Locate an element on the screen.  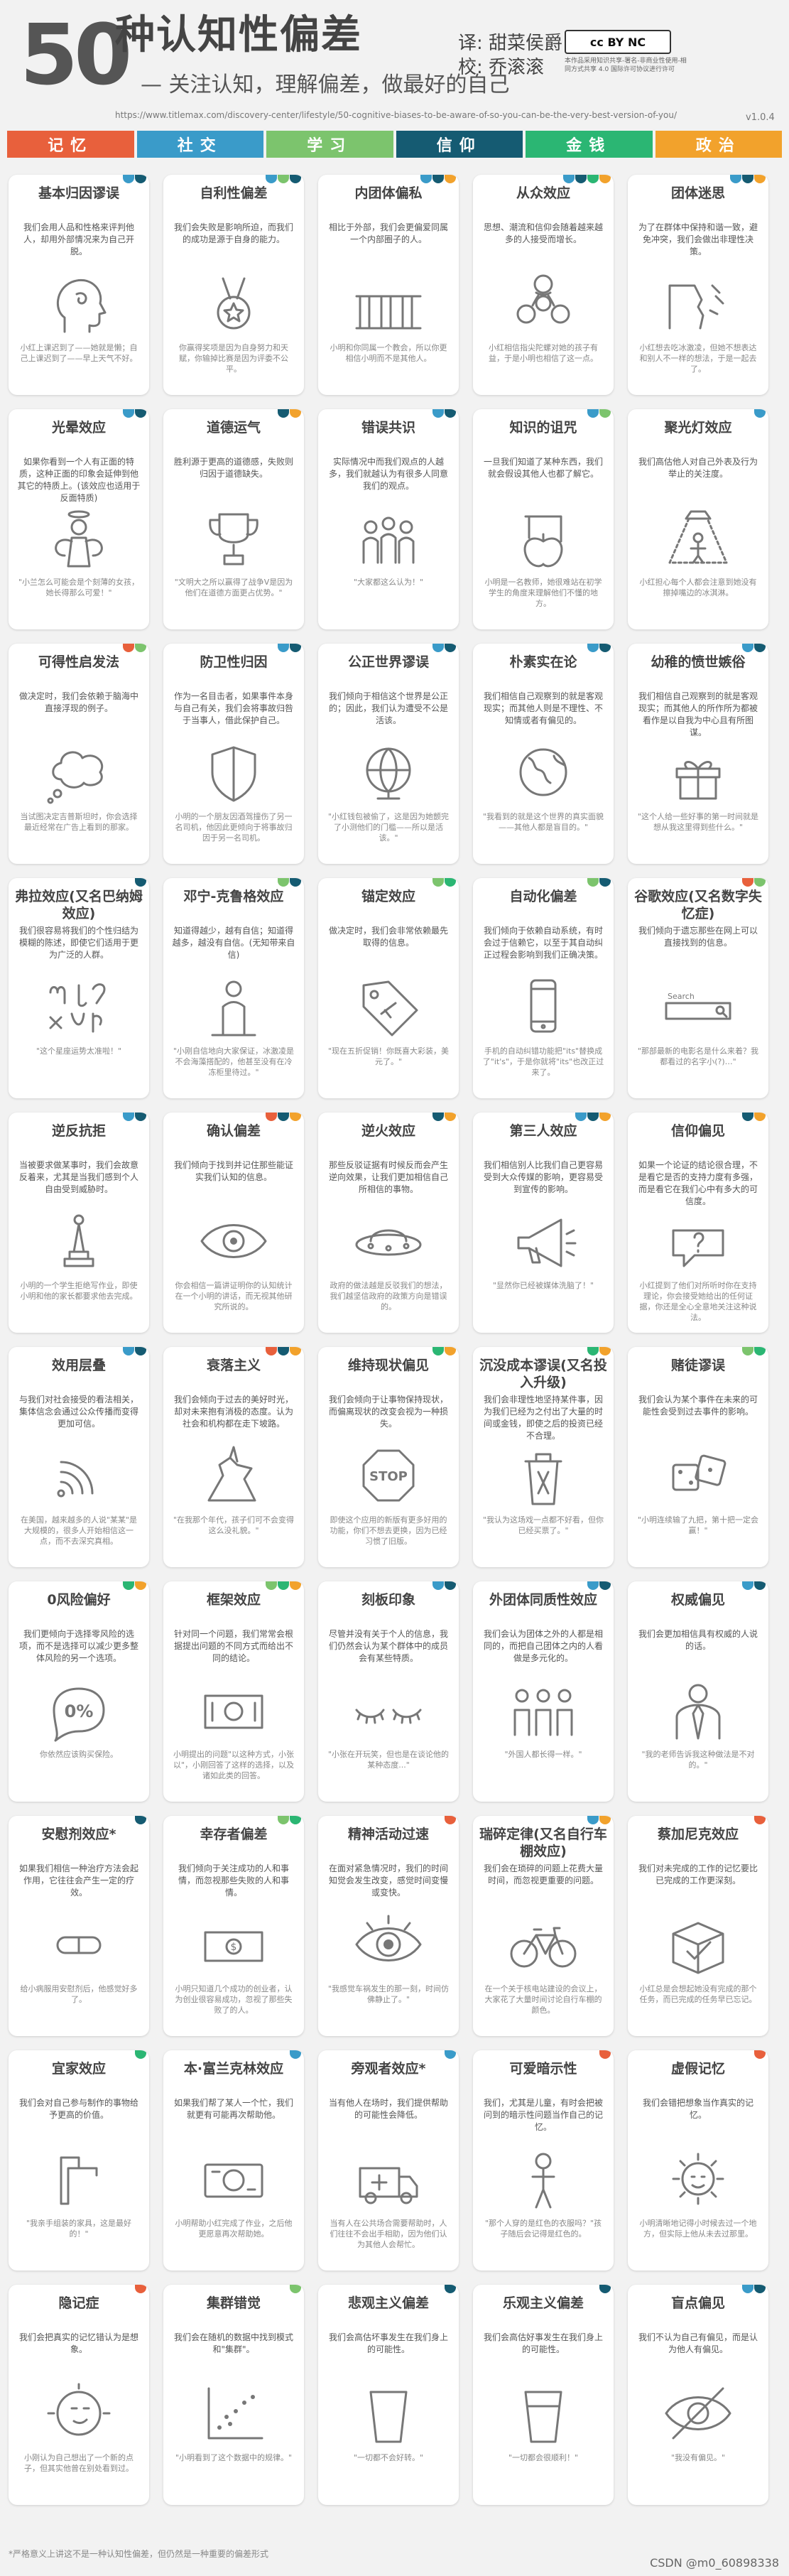
bias-description: 我们会失败是影响所迫，而我们的成功是源于自身的能力。 is located at coordinates (233, 233).